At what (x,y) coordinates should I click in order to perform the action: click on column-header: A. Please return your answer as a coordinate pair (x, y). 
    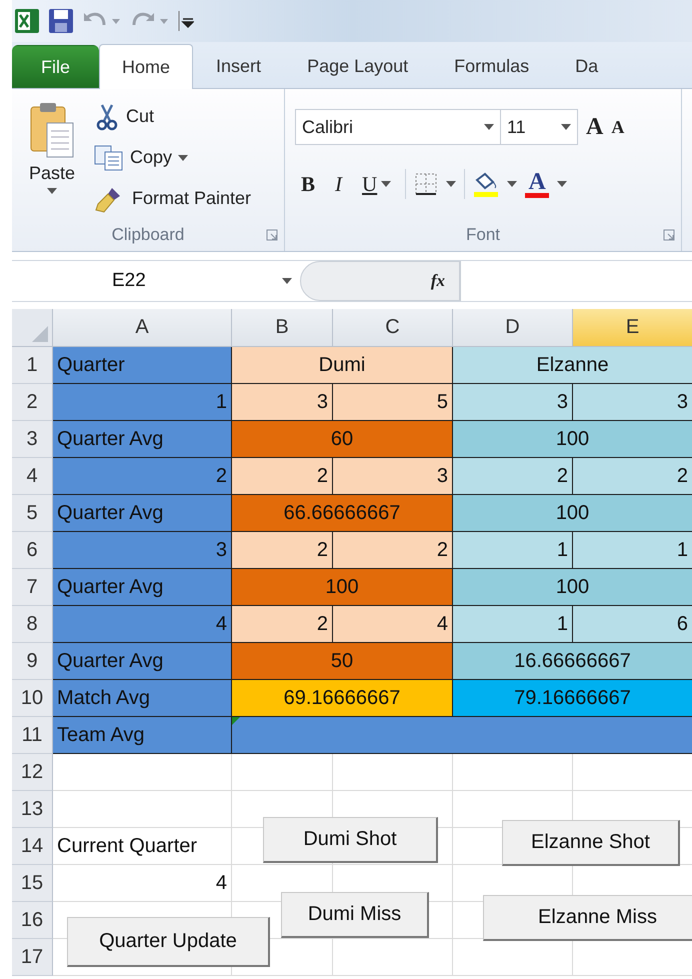
    Looking at the image, I should click on (142, 328).